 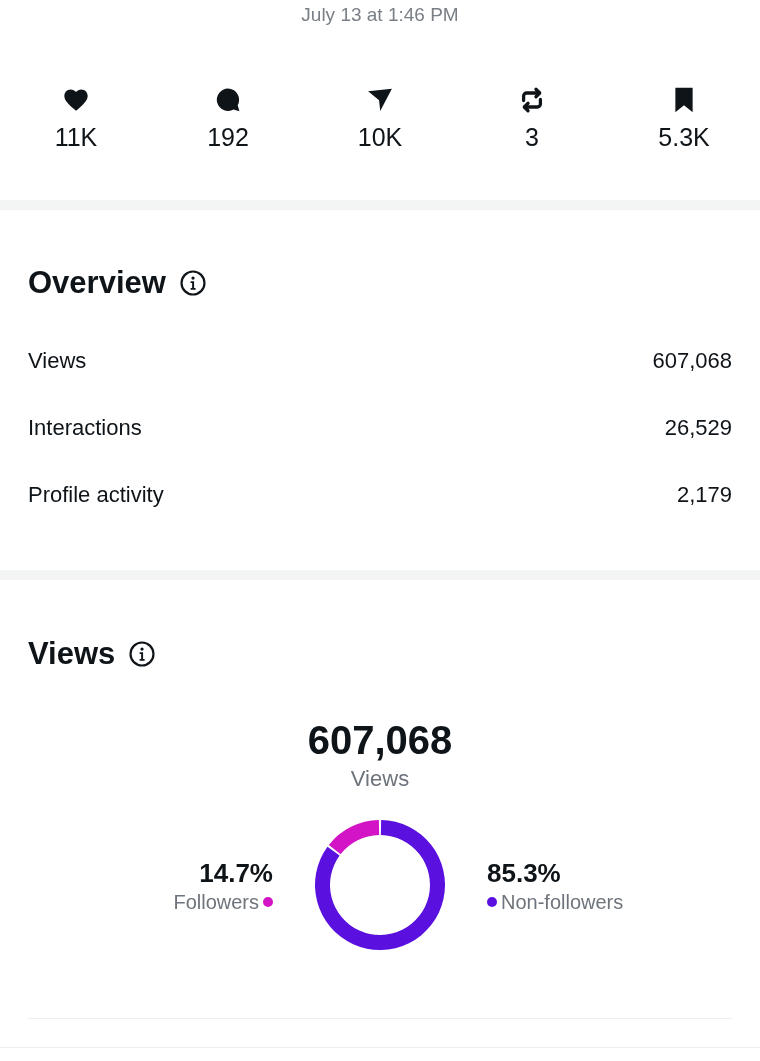 I want to click on engagement-count: 10K, so click(x=380, y=137).